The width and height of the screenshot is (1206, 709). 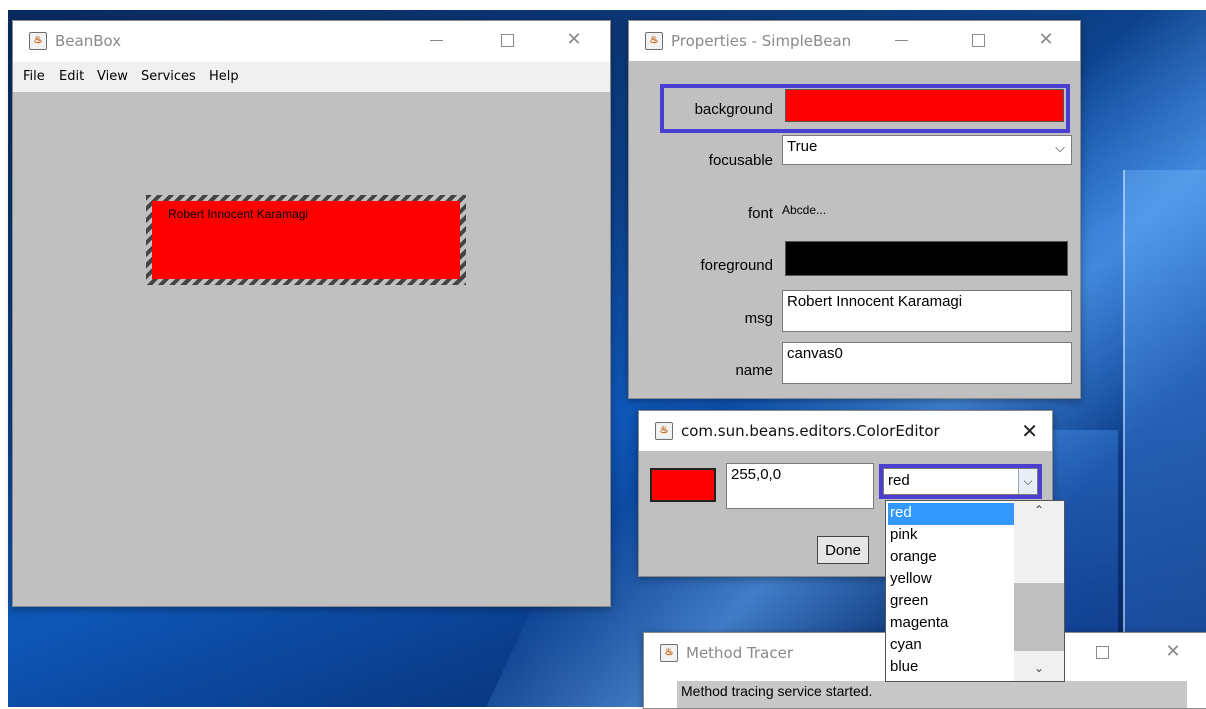 What do you see at coordinates (238, 214) in the screenshot?
I see `bean-message: Robert Innocent Karamagi` at bounding box center [238, 214].